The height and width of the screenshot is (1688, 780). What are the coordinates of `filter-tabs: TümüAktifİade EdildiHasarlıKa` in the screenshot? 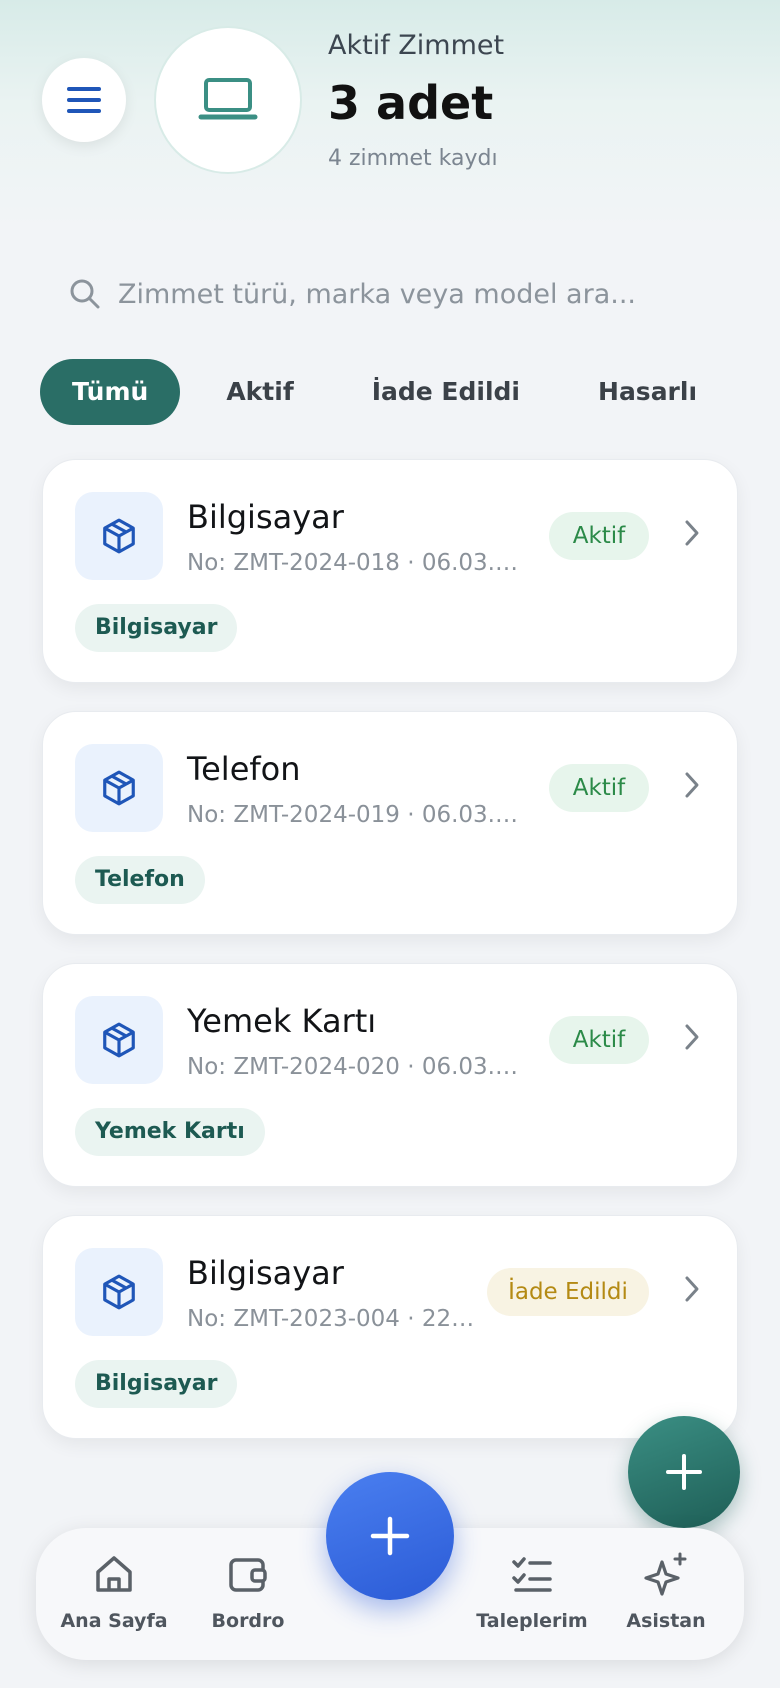 It's located at (390, 393).